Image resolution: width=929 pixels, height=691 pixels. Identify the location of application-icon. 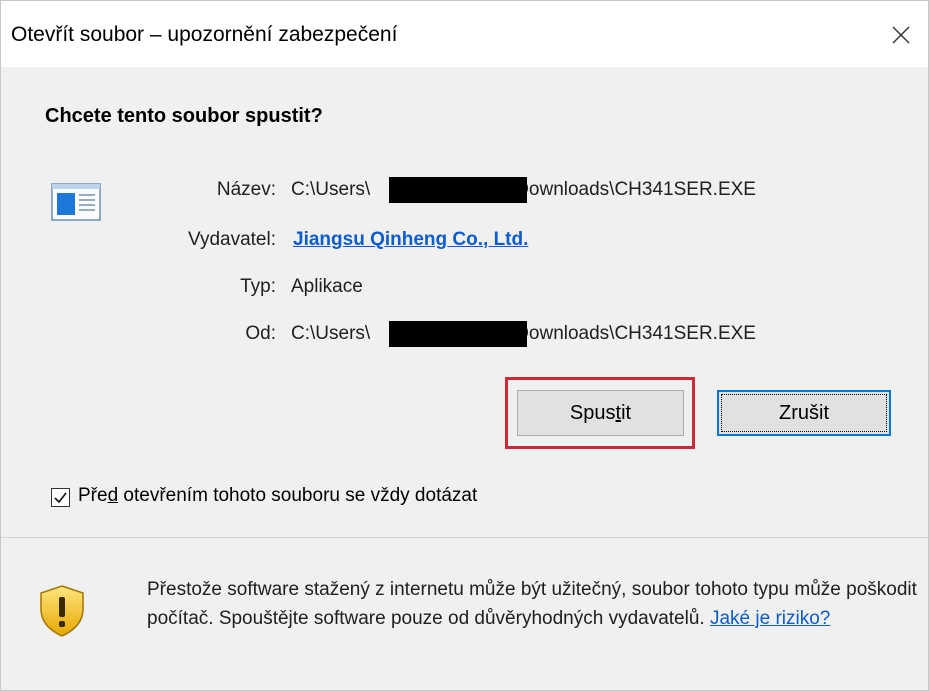
(76, 202).